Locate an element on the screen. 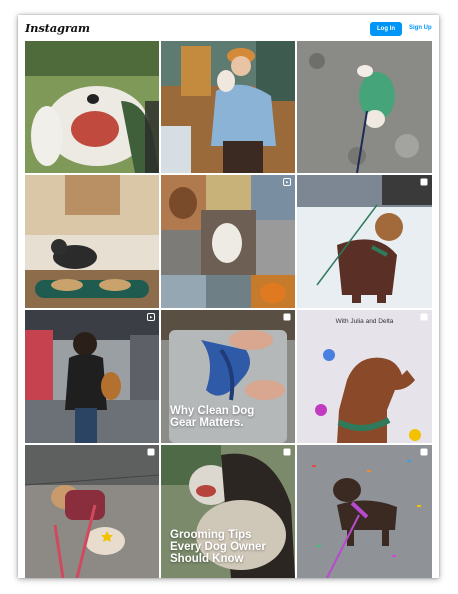 This screenshot has height=594, width=458. poodle-in-snow-photo is located at coordinates (364, 241).